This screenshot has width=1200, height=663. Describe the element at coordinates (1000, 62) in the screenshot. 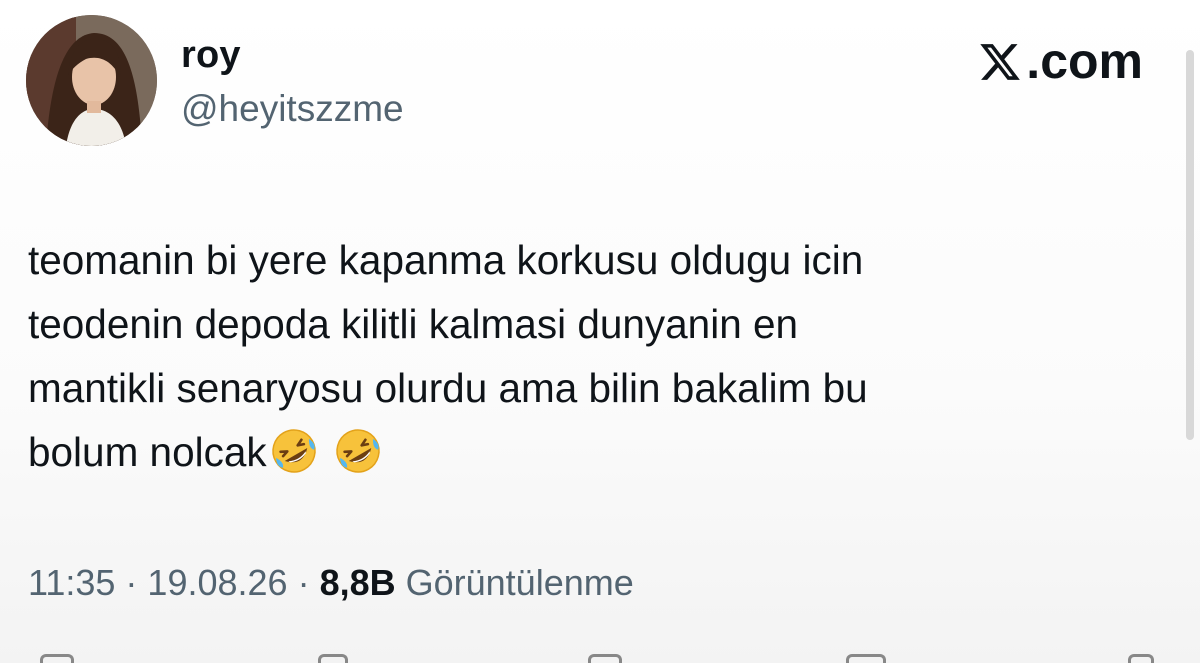

I see `x-logo-icon` at that location.